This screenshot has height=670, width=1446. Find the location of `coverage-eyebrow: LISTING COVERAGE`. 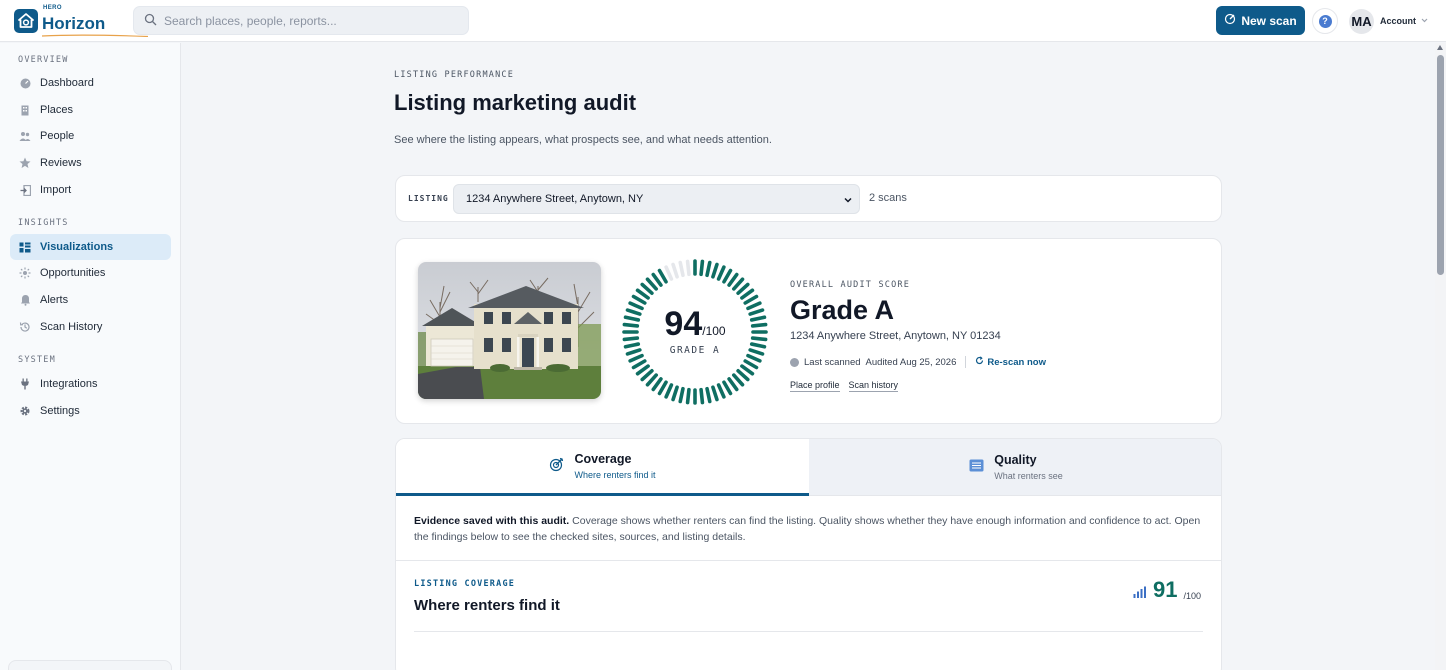

coverage-eyebrow: LISTING COVERAGE is located at coordinates (465, 584).